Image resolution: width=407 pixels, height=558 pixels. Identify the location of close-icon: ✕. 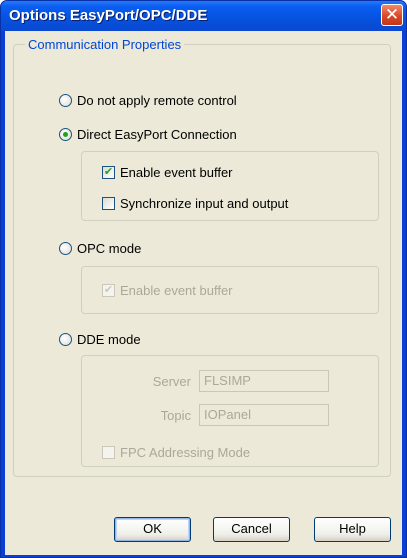
(392, 14).